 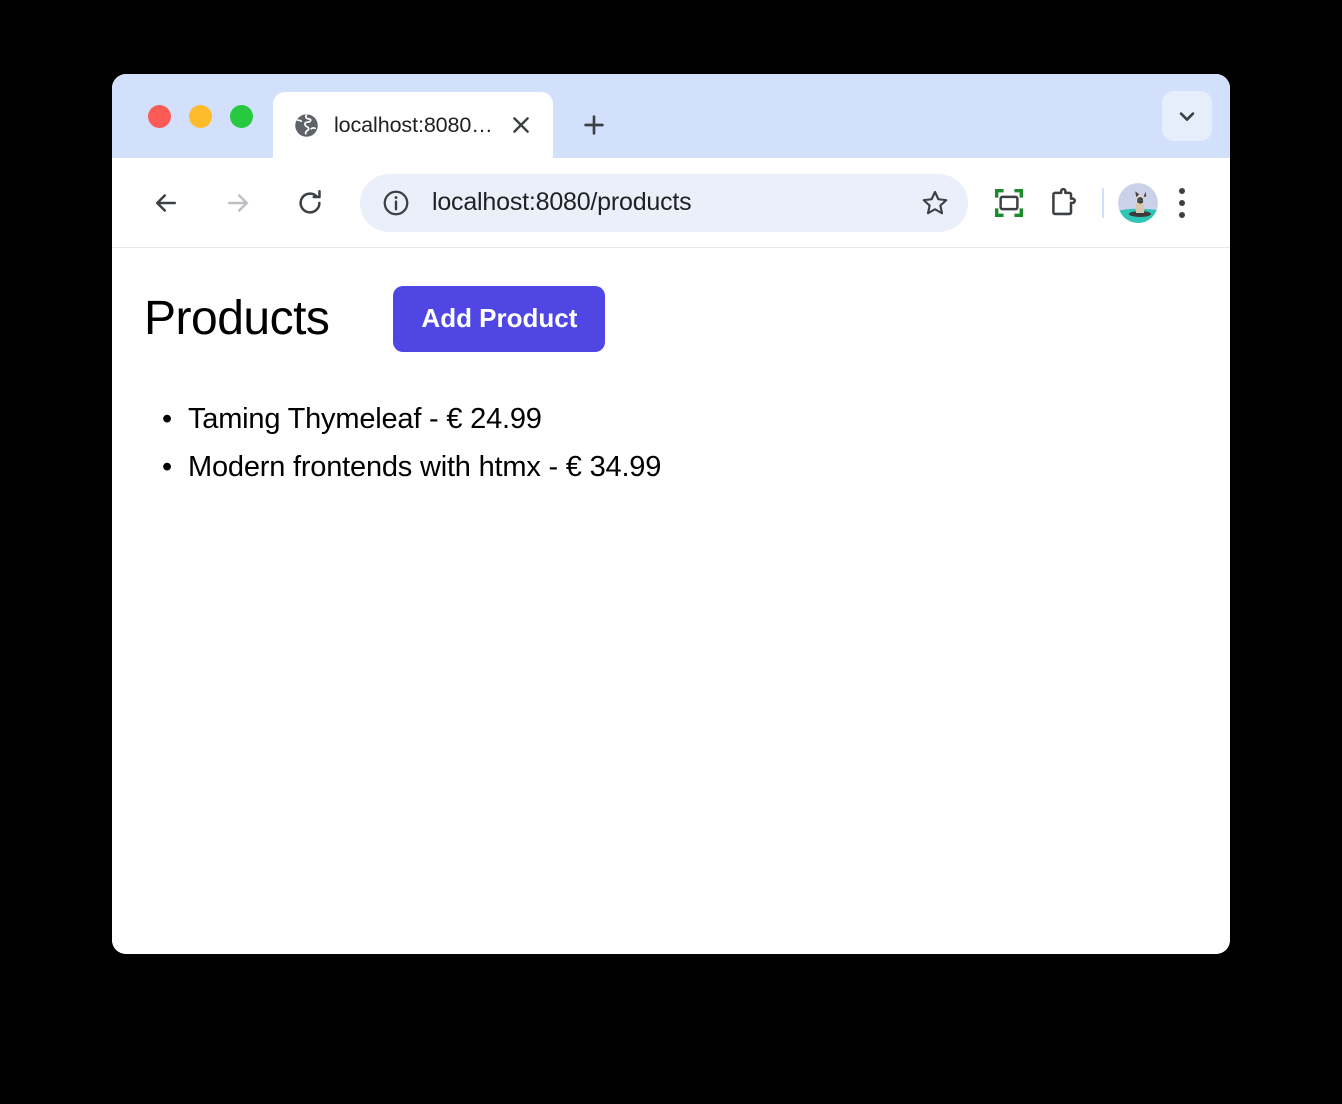 I want to click on back-button, so click(x=166, y=203).